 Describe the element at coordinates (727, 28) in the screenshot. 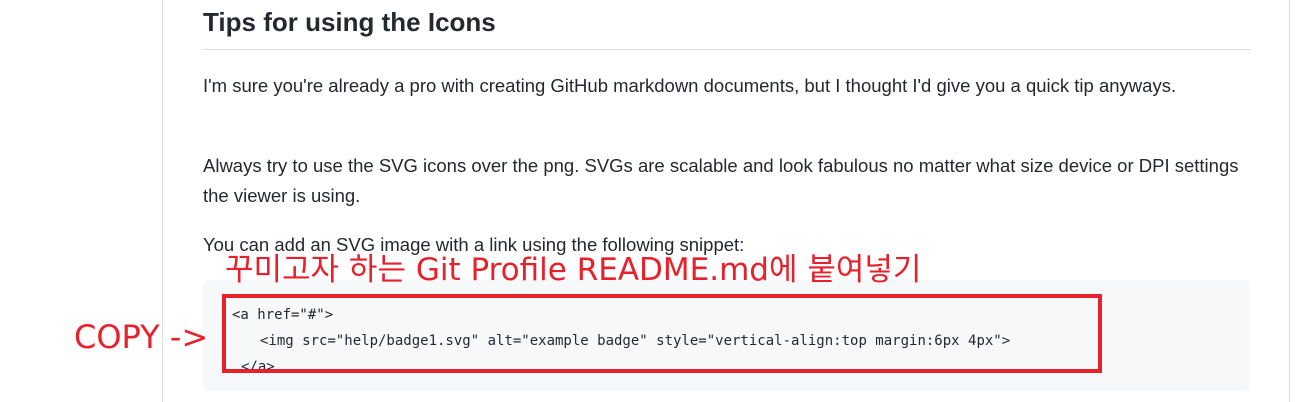

I see `section-heading: Tips for using the Icons` at that location.